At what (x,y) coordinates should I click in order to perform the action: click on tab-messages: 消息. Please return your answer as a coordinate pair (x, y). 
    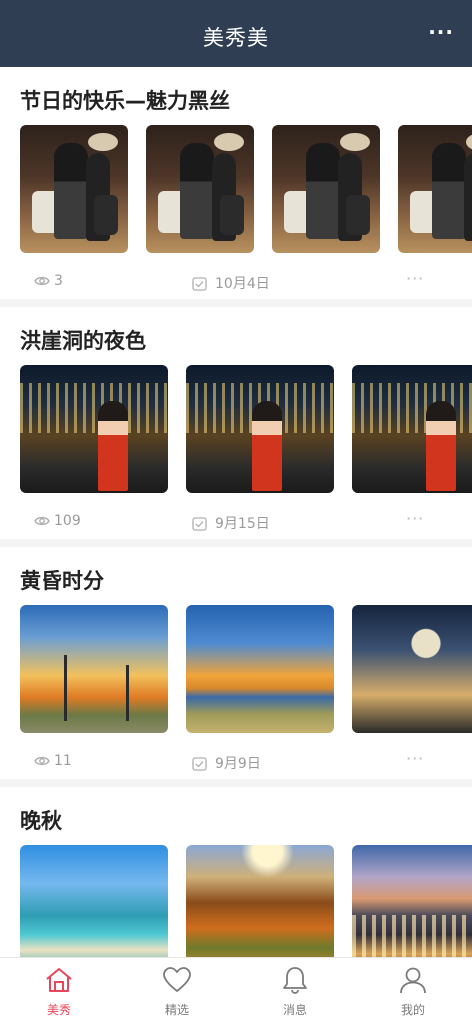
    Looking at the image, I should click on (295, 991).